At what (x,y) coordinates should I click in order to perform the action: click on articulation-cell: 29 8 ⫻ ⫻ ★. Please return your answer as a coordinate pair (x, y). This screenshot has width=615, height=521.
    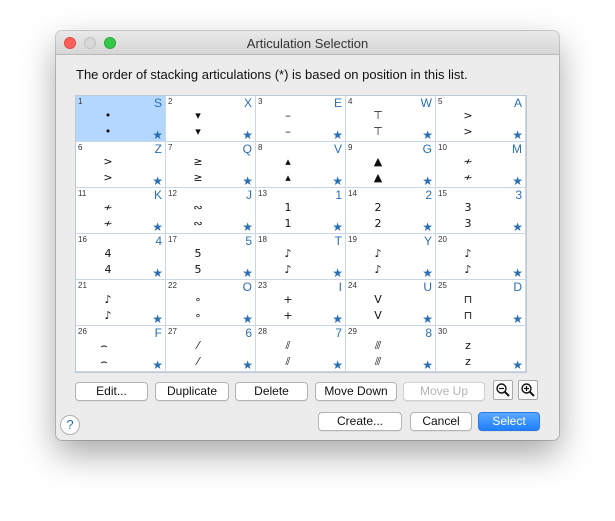
    Looking at the image, I should click on (391, 349).